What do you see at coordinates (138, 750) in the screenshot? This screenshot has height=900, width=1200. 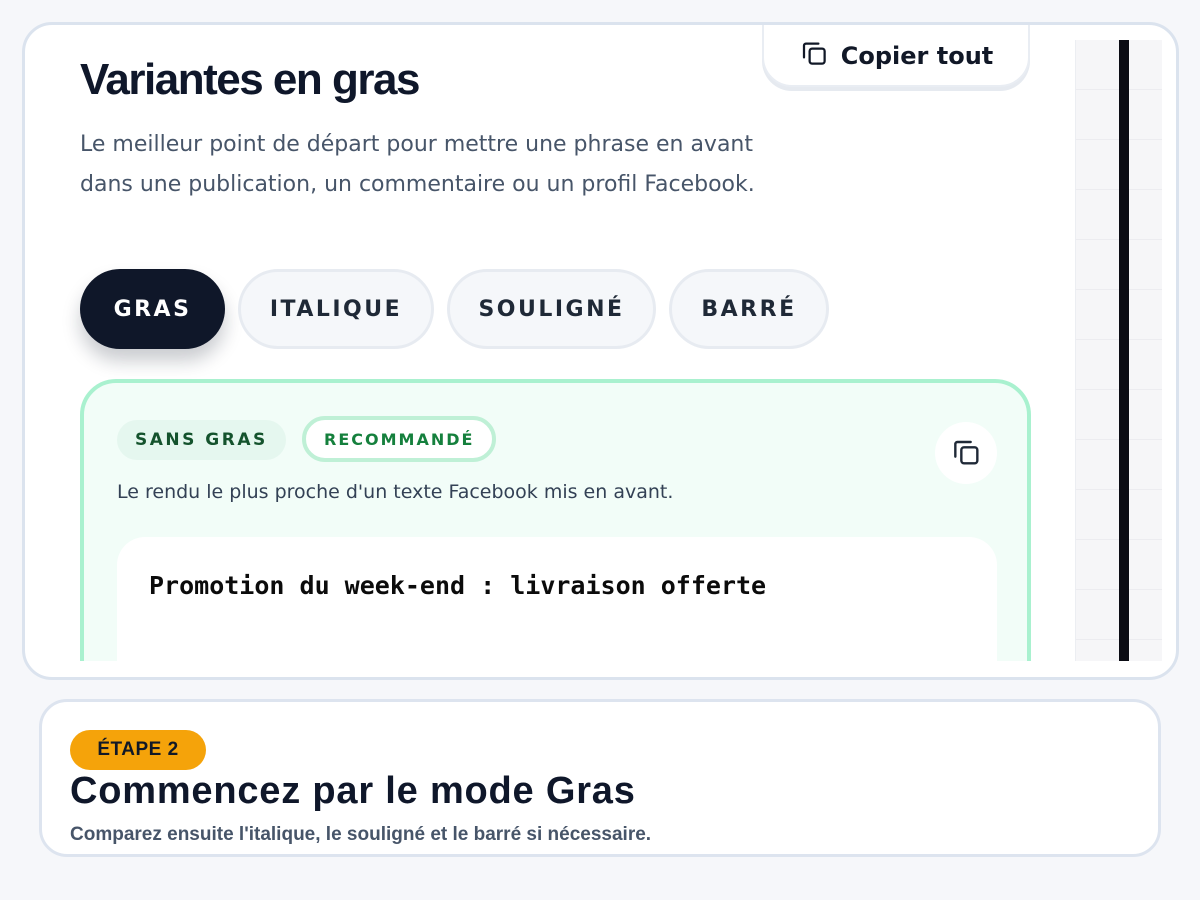 I see `step-badge: ÉTAPE 2` at bounding box center [138, 750].